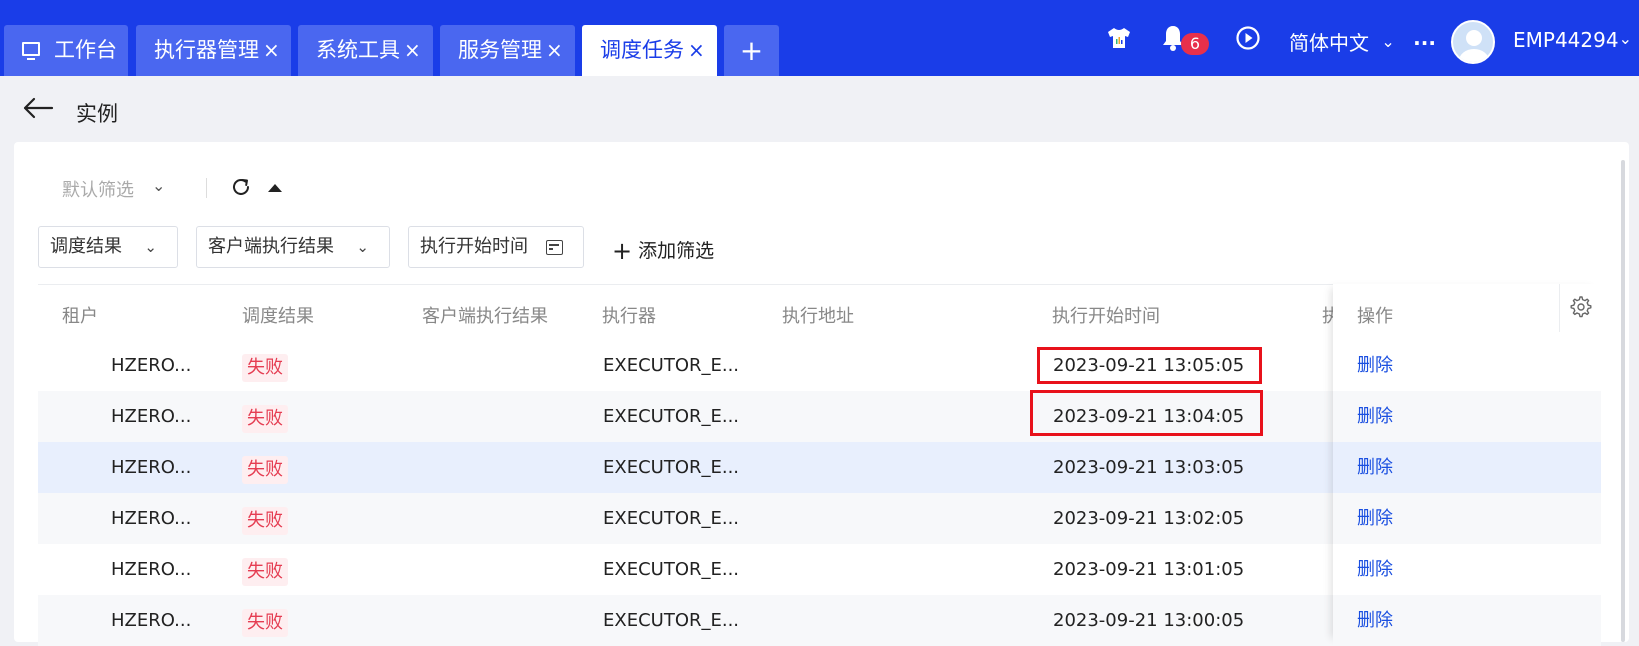  I want to click on tab-executor-management: 执行器管理 ×, so click(213, 50).